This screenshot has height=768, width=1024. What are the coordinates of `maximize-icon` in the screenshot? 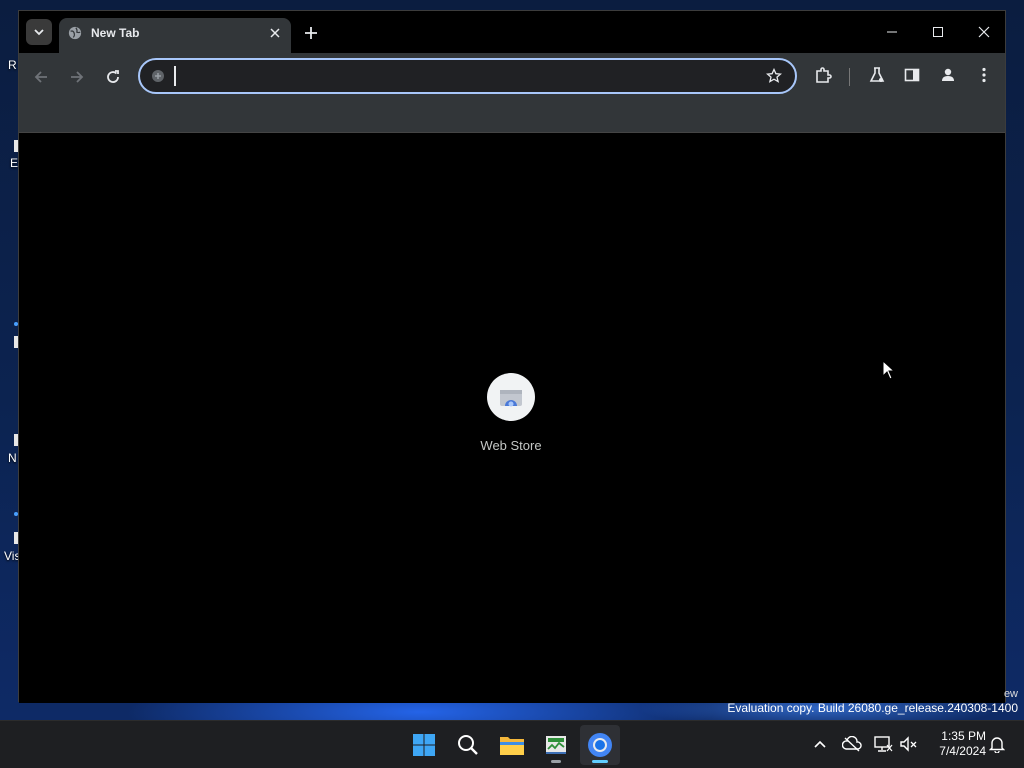 It's located at (938, 32).